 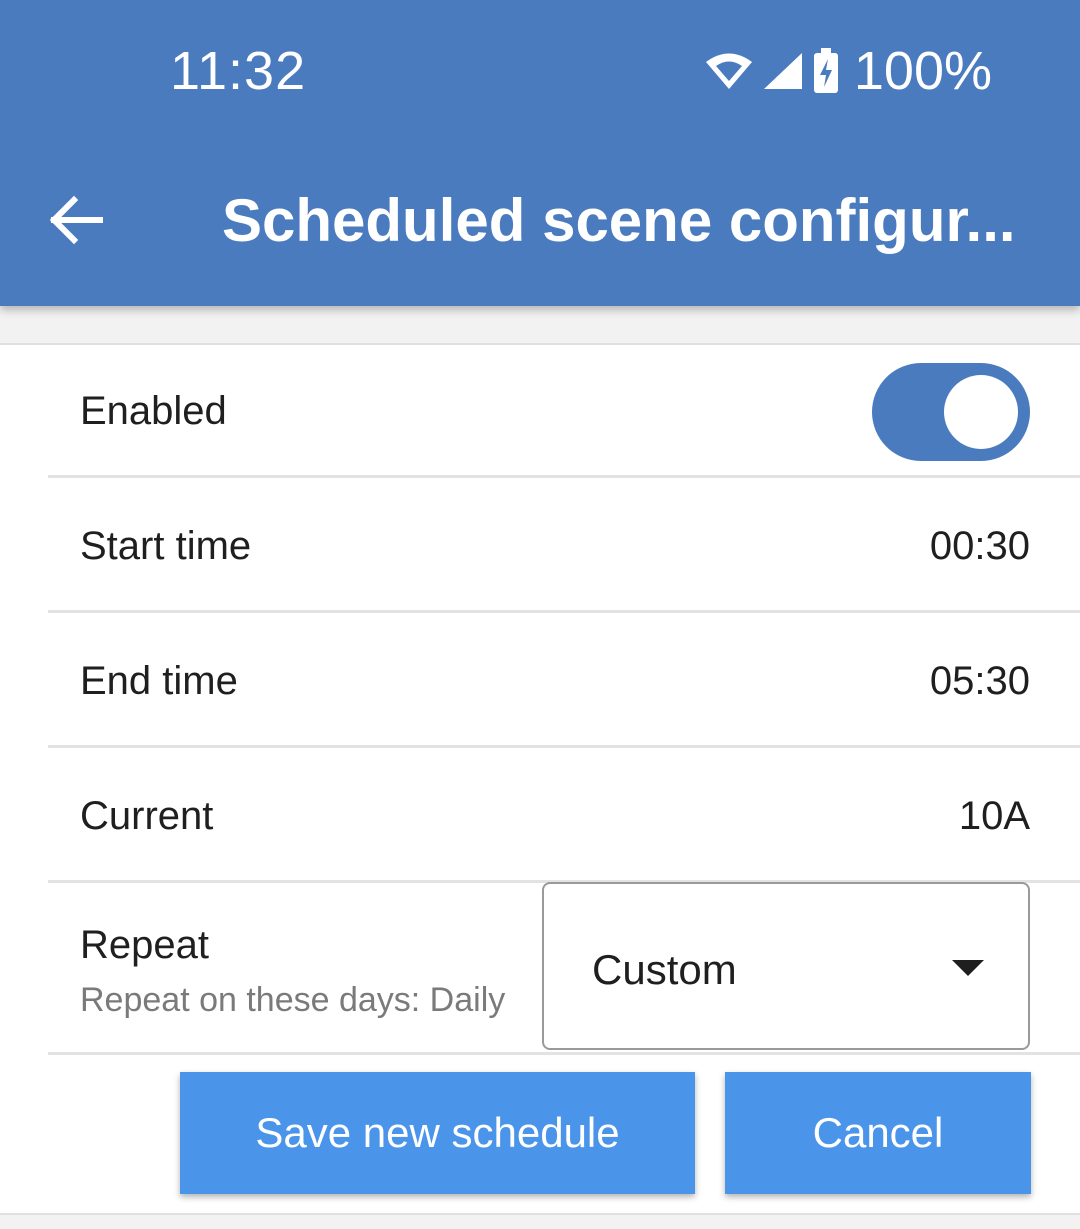 I want to click on enabled-label: Enabled, so click(x=153, y=411).